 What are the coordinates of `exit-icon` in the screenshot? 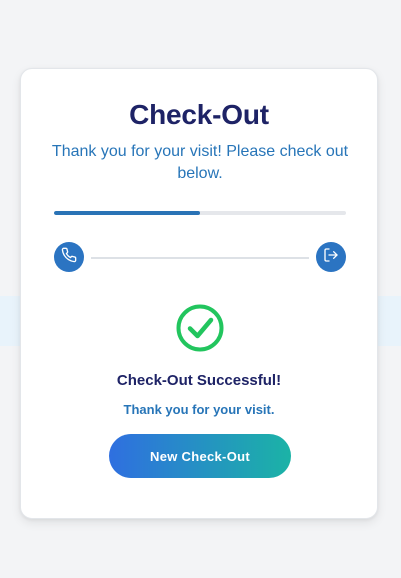 It's located at (331, 257).